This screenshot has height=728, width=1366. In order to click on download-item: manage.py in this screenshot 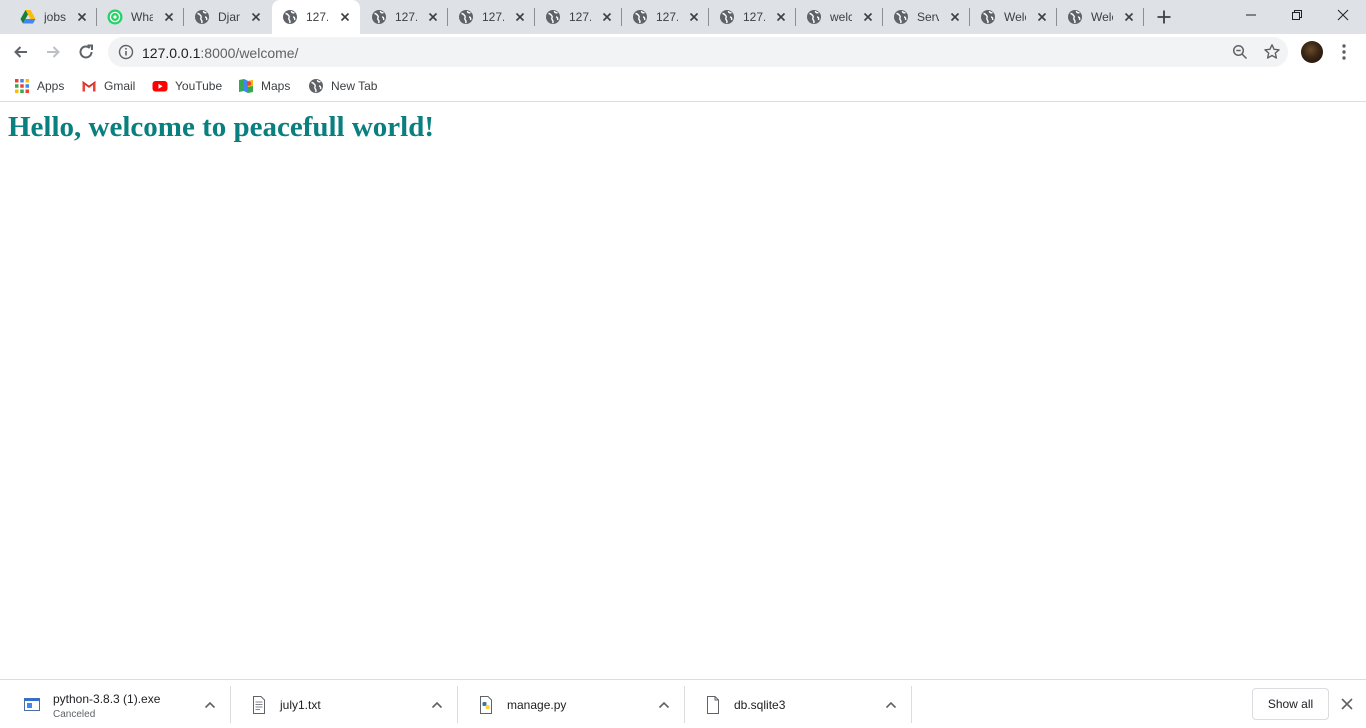, I will do `click(571, 704)`.